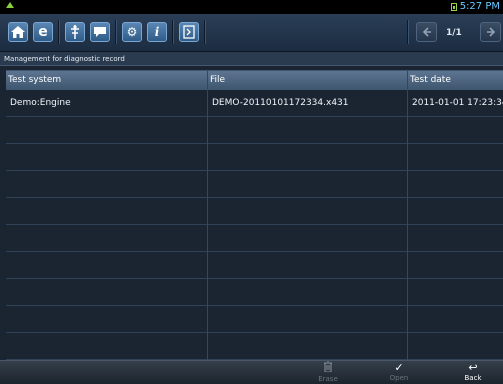 This screenshot has width=503, height=384. Describe the element at coordinates (43, 32) in the screenshot. I see `browser-icon: e` at that location.